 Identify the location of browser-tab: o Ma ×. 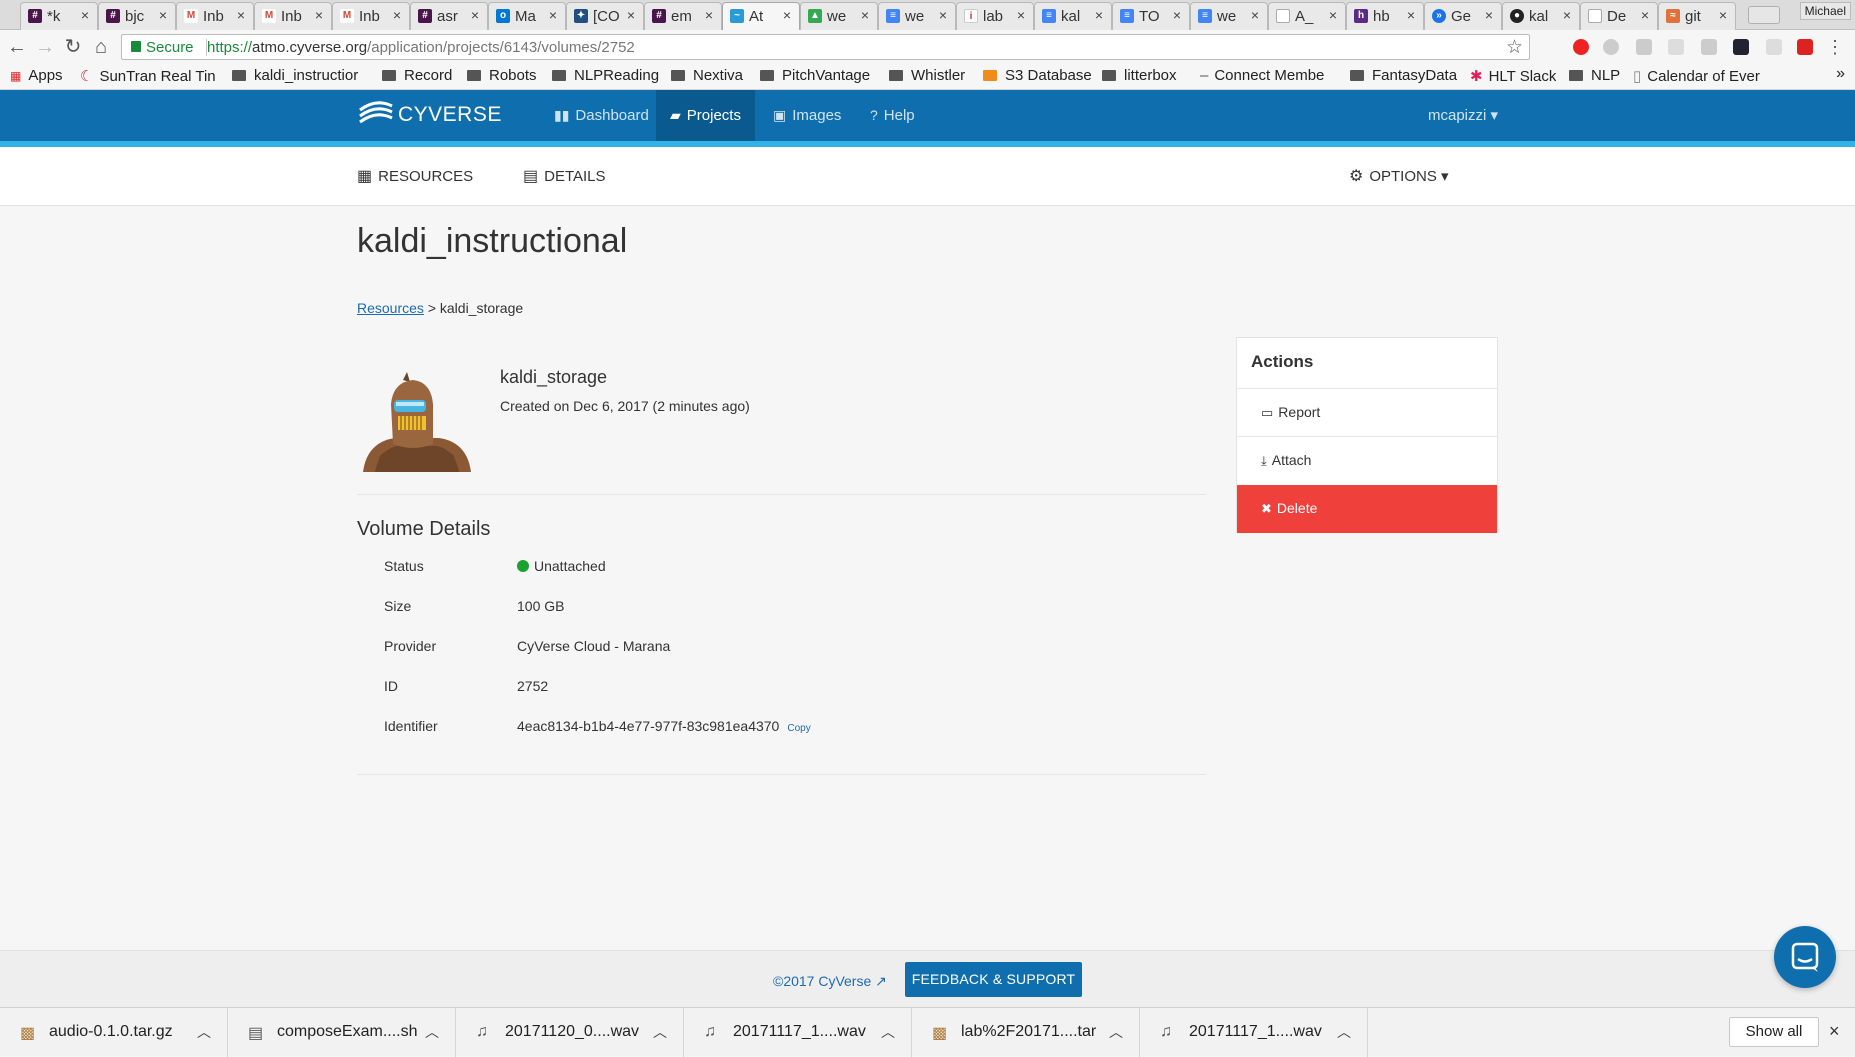
(527, 16).